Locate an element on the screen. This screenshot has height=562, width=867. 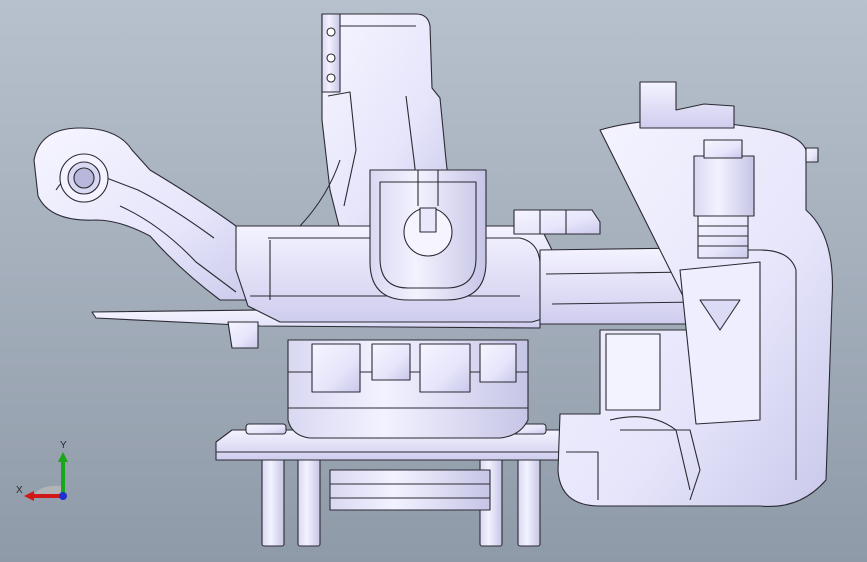
coordinate-triad: X Y is located at coordinates (44, 473).